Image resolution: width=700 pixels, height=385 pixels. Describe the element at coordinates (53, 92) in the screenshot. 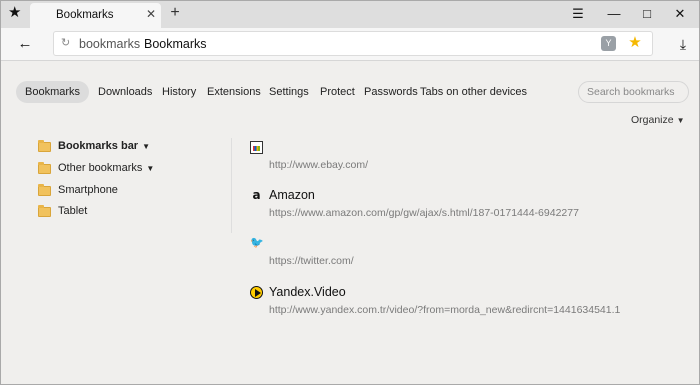

I see `nav-bookmarks: Bookmarks` at that location.